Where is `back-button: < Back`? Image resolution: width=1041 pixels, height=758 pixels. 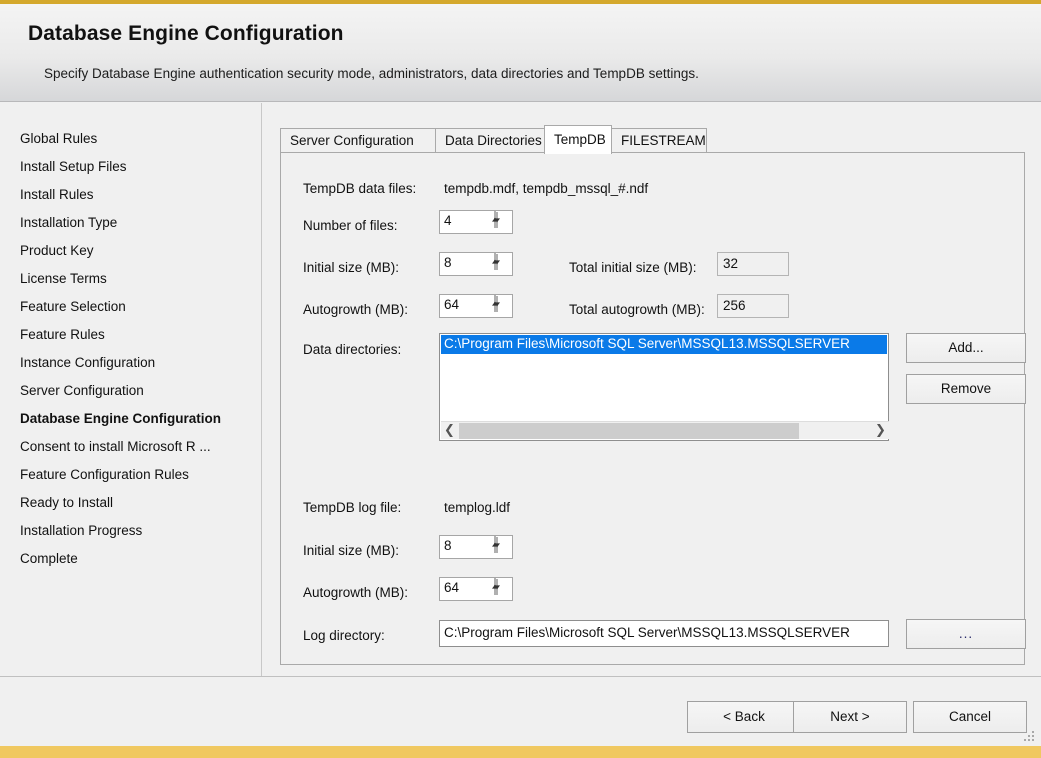
back-button: < Back is located at coordinates (744, 717).